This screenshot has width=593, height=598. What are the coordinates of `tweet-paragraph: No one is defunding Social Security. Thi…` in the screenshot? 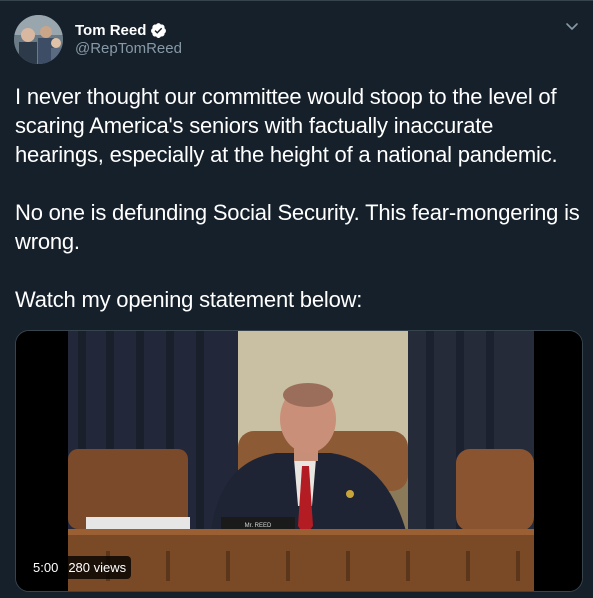 It's located at (297, 227).